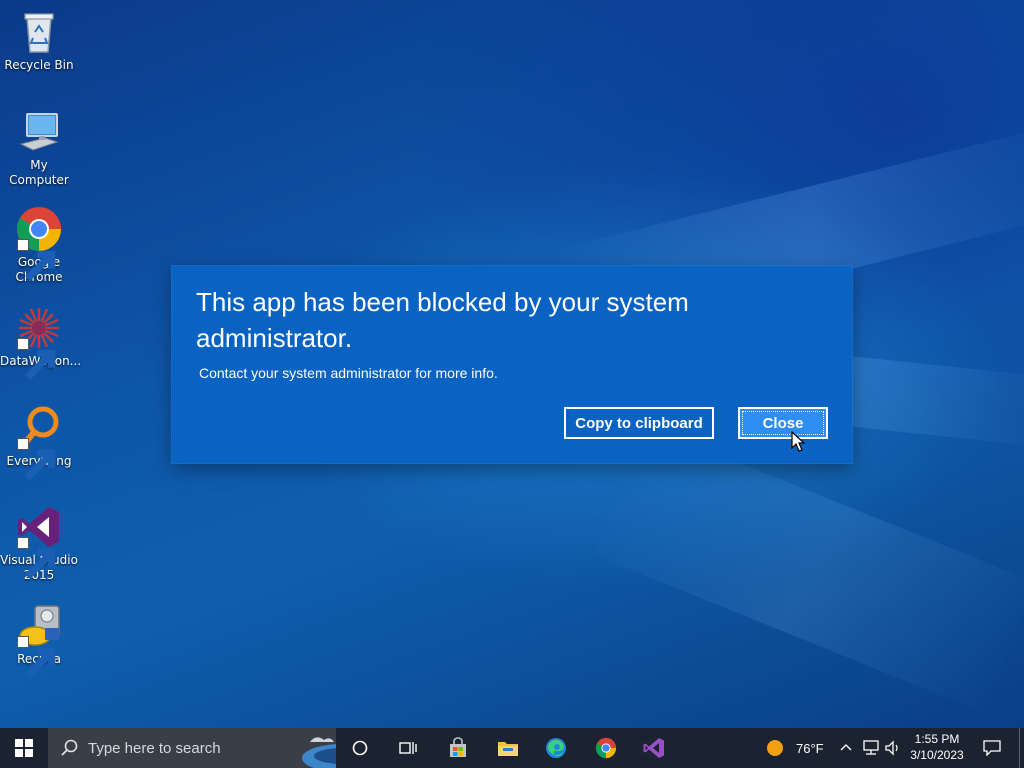 The image size is (1024, 768). I want to click on search-placeholder: Type here to search, so click(154, 748).